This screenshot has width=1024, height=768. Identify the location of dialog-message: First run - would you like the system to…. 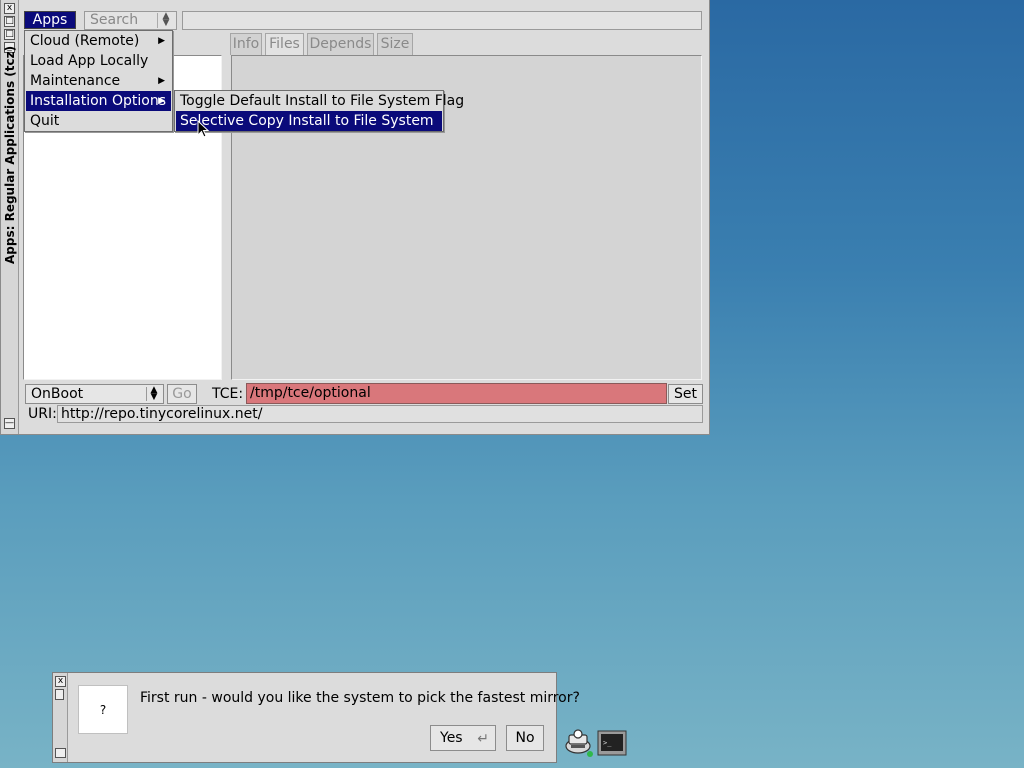
(360, 698).